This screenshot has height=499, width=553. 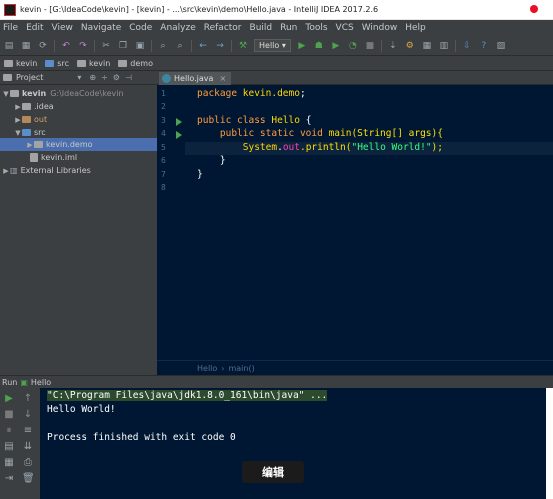 What do you see at coordinates (549, 443) in the screenshot?
I see `window-edge` at bounding box center [549, 443].